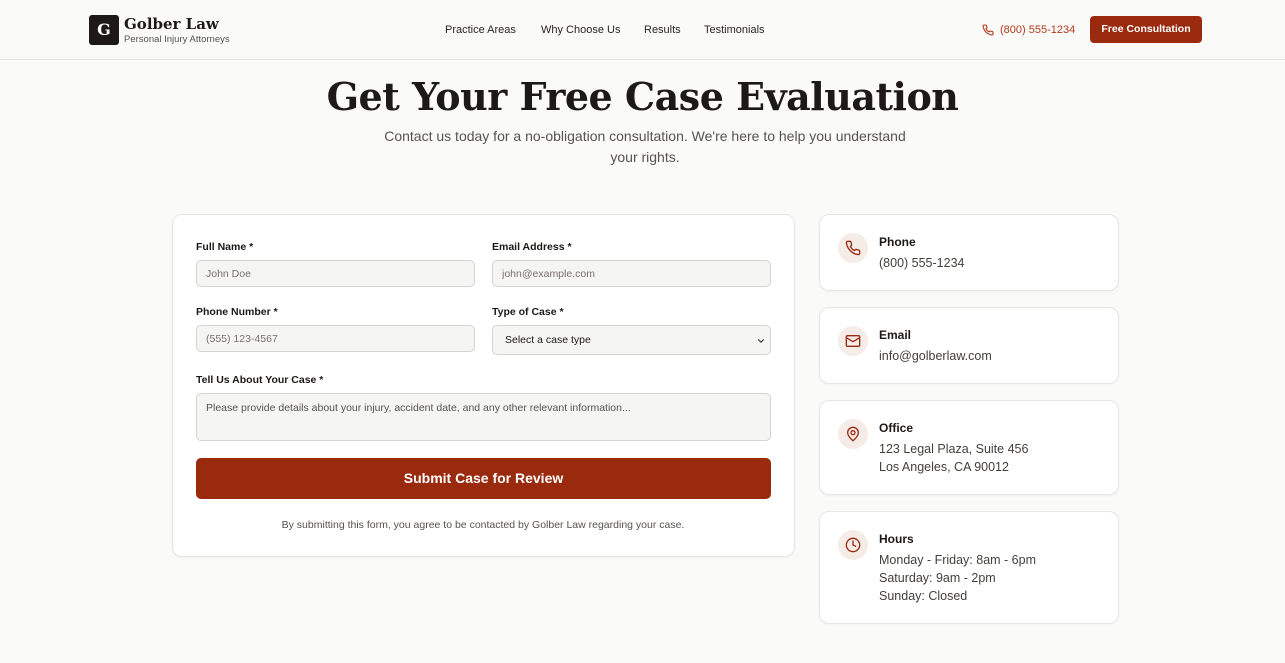  I want to click on contact-title-hours: Hours, so click(896, 539).